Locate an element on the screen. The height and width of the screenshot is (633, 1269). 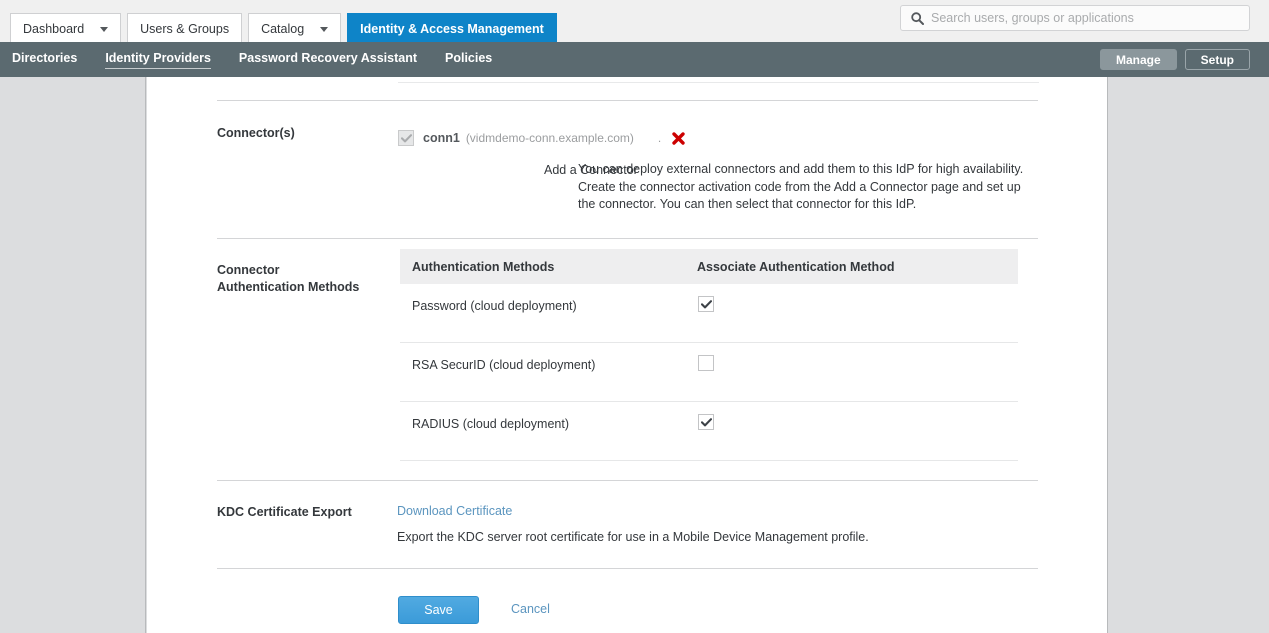
divider-above-auth-methods is located at coordinates (627, 238).